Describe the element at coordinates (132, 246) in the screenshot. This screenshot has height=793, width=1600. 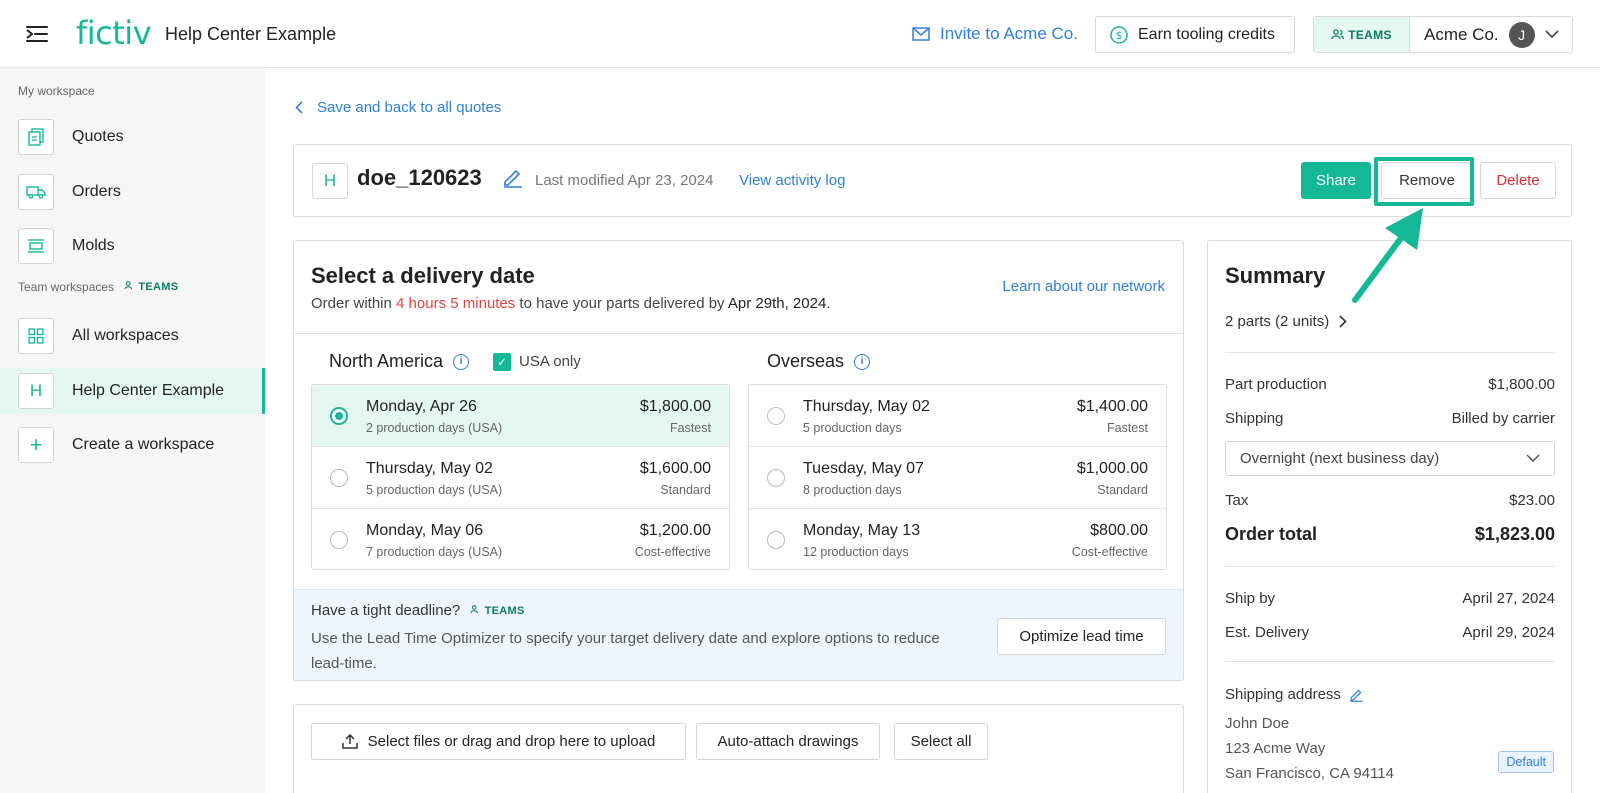
I see `sidebar-item-molds: Molds` at that location.